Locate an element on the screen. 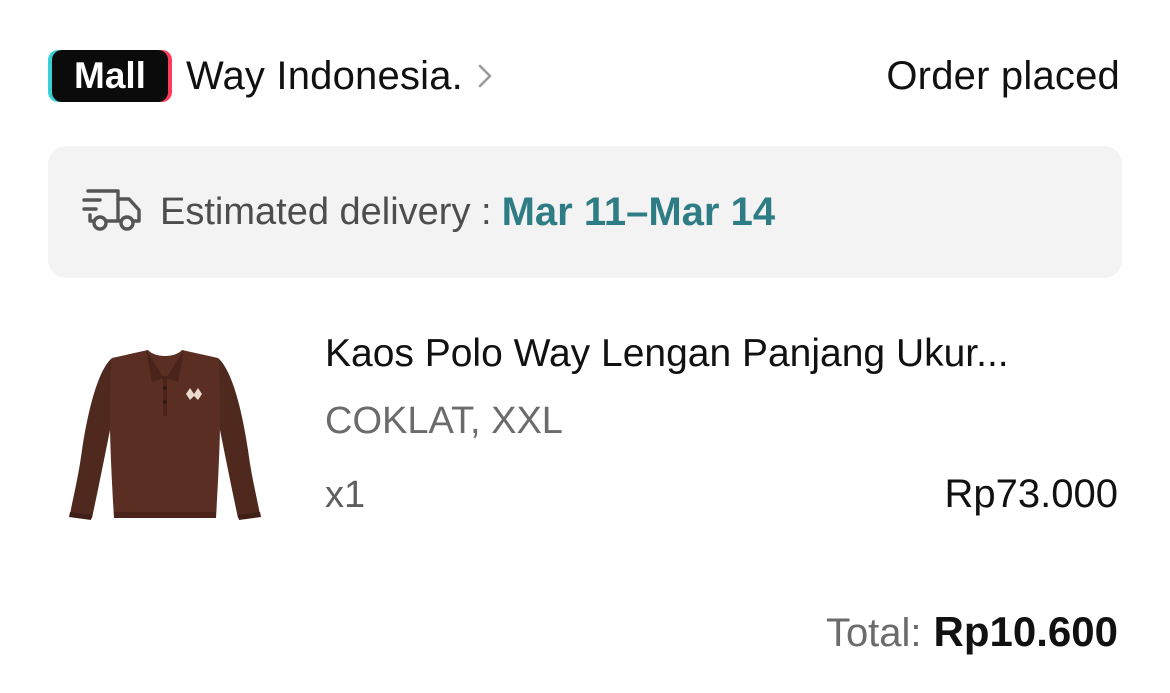  delivery-truck-icon is located at coordinates (113, 212).